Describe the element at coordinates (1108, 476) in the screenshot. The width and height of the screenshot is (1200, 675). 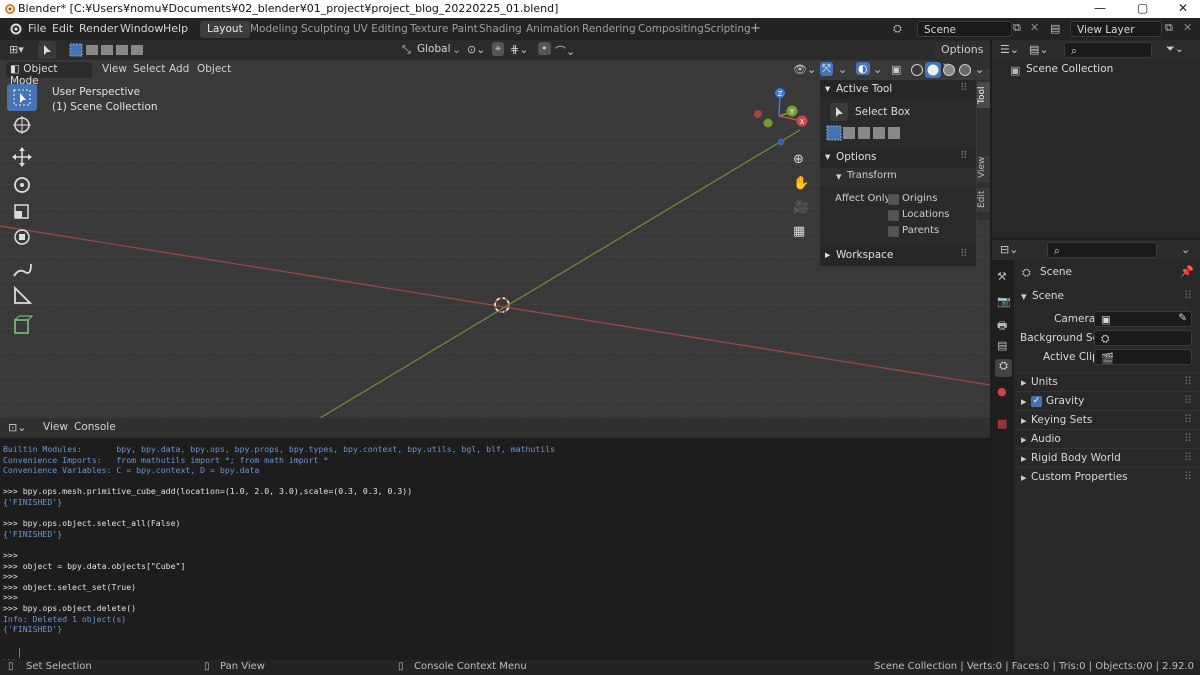
I see `custom-properties-panel: ▸ Custom Properties ⠿` at that location.